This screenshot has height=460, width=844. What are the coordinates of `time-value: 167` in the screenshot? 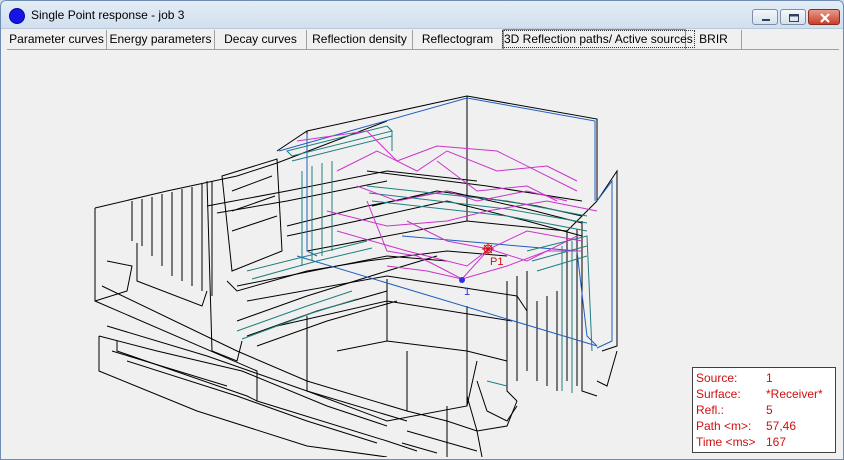 It's located at (776, 442).